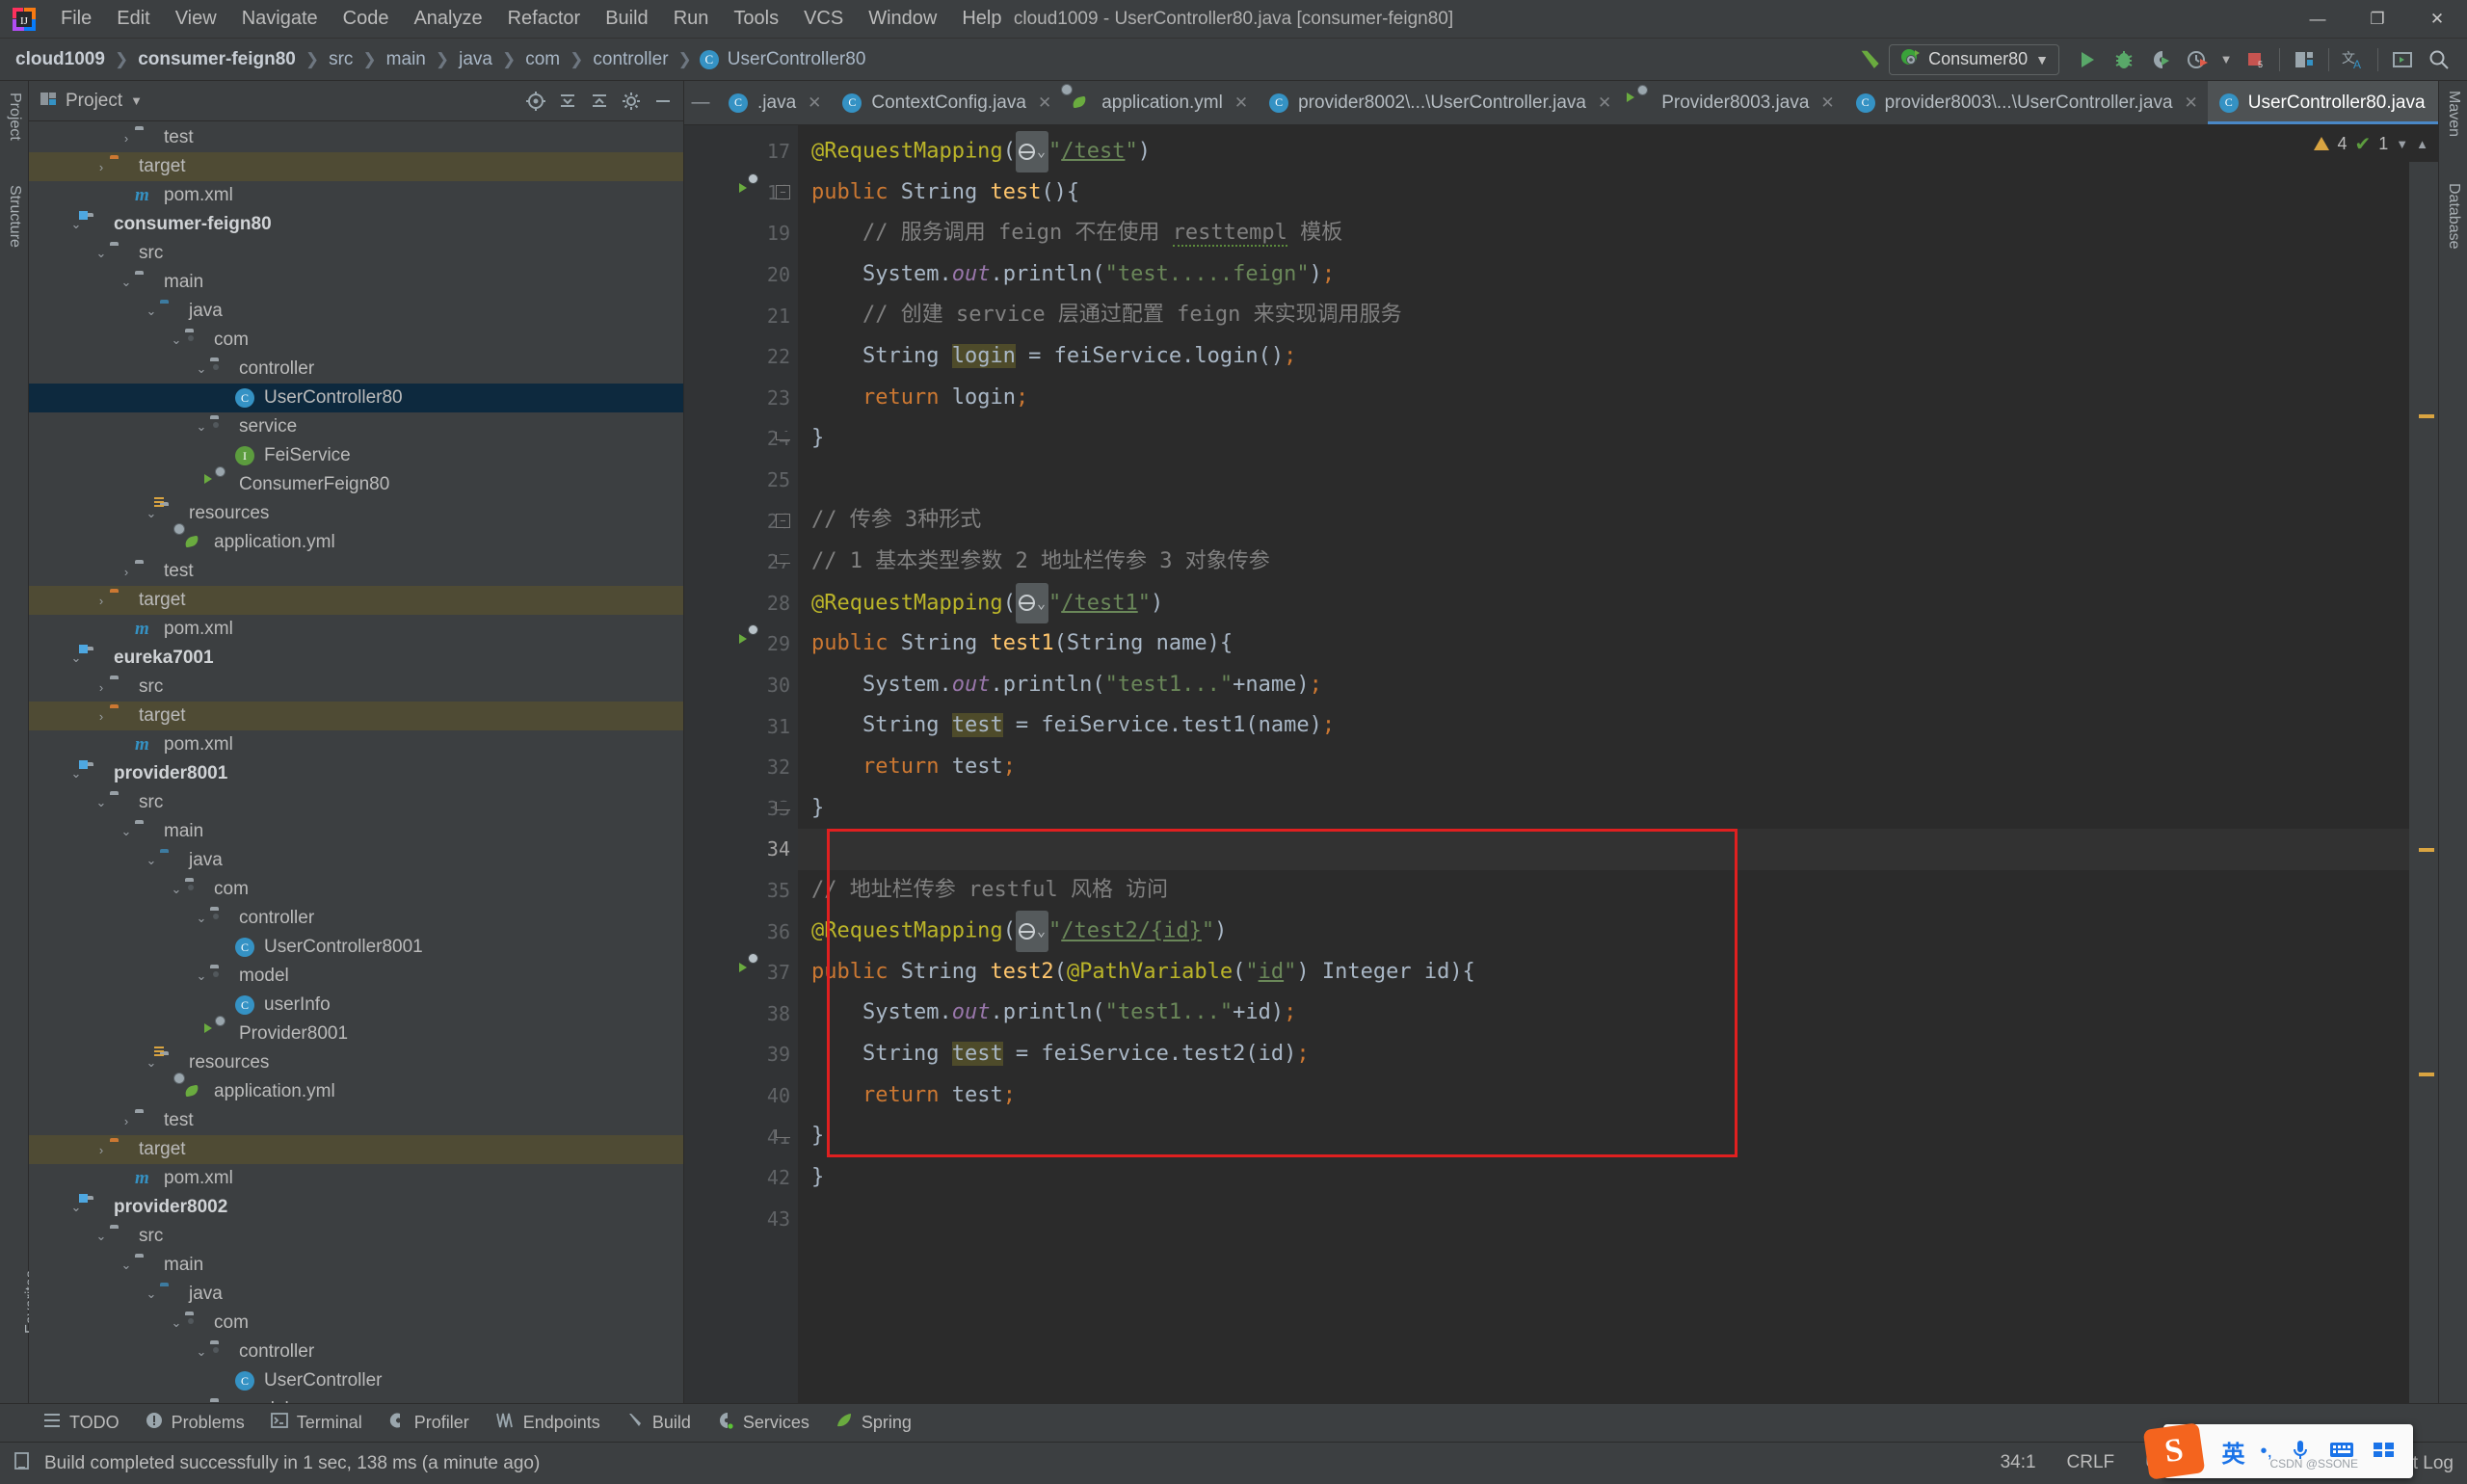  Describe the element at coordinates (2439, 59) in the screenshot. I see `search-everywhere-icon` at that location.